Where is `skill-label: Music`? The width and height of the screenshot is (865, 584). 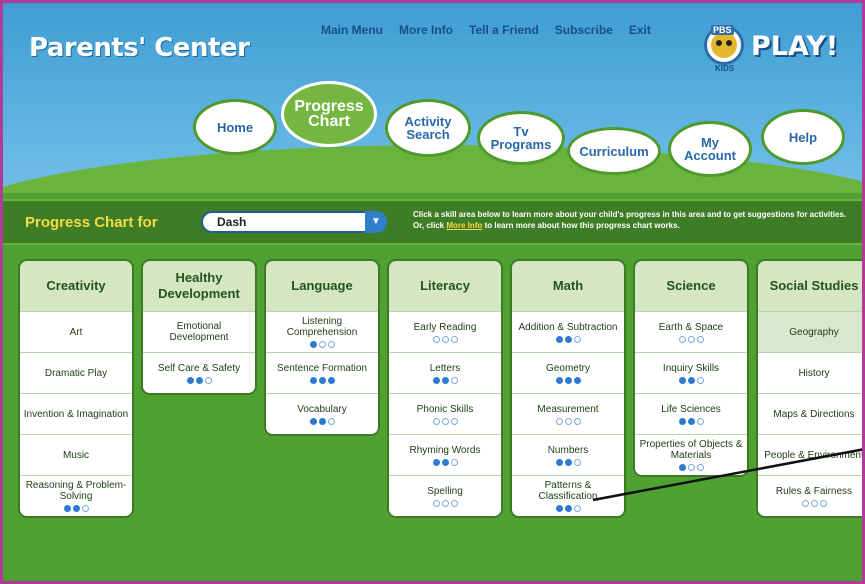
skill-label: Music is located at coordinates (76, 455).